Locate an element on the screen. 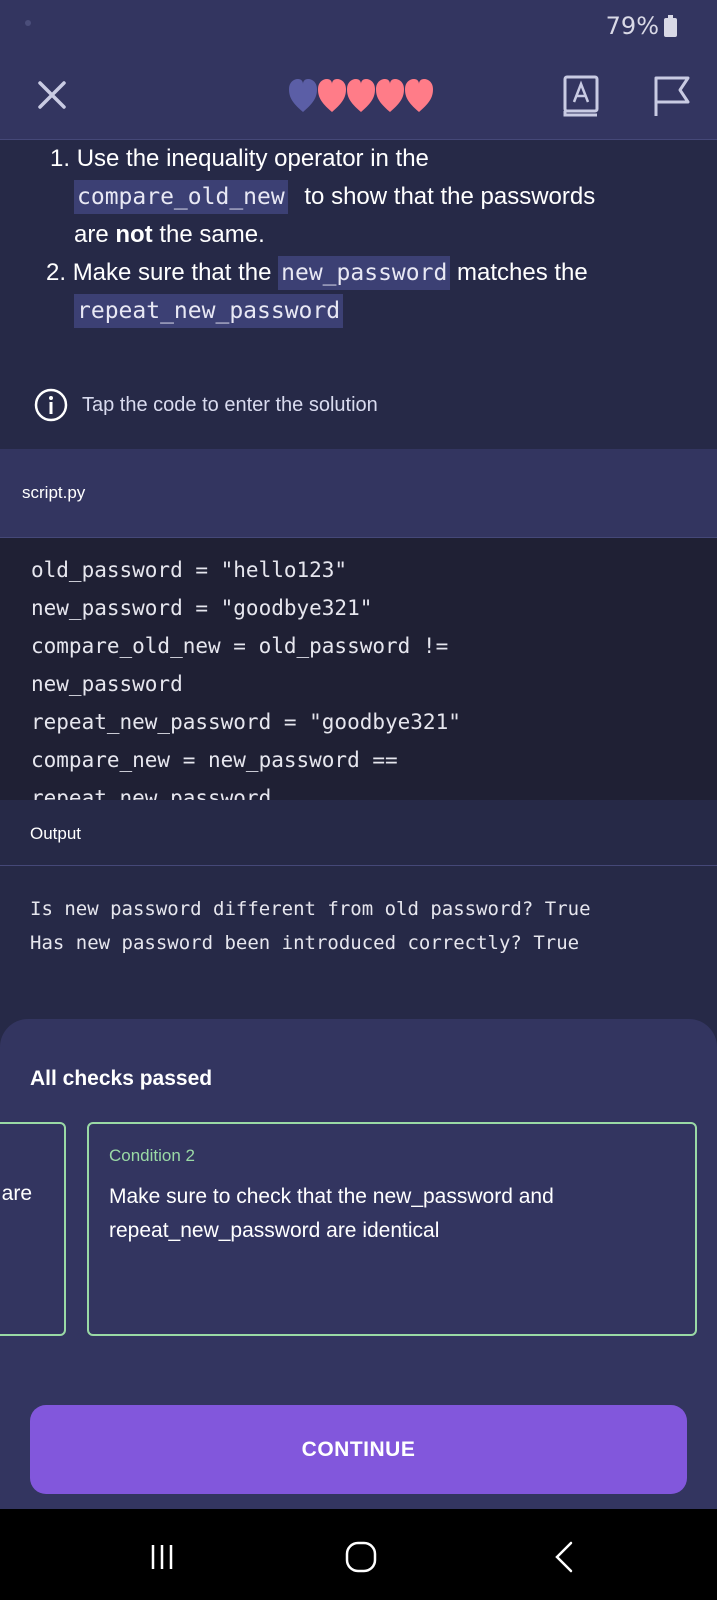  battery-icon is located at coordinates (670, 26).